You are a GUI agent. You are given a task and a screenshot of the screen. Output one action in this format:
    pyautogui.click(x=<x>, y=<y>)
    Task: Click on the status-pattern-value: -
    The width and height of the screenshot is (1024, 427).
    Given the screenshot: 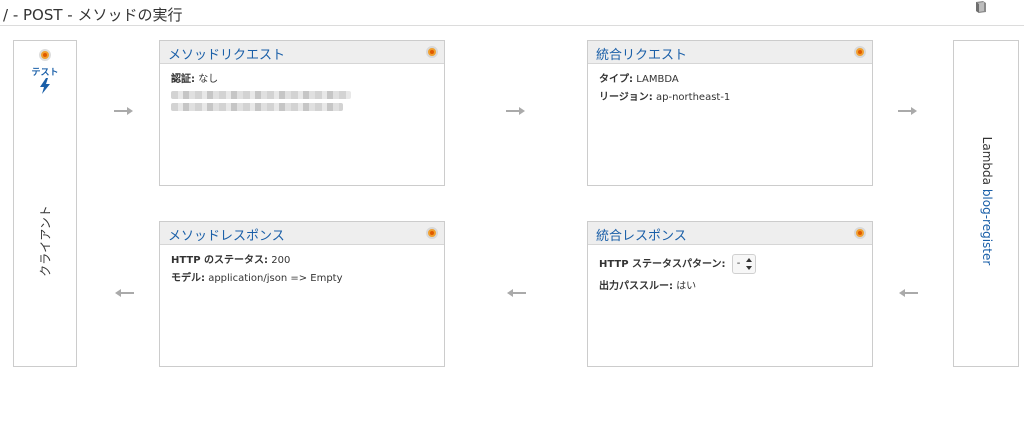 What is the action you would take?
    pyautogui.click(x=738, y=263)
    